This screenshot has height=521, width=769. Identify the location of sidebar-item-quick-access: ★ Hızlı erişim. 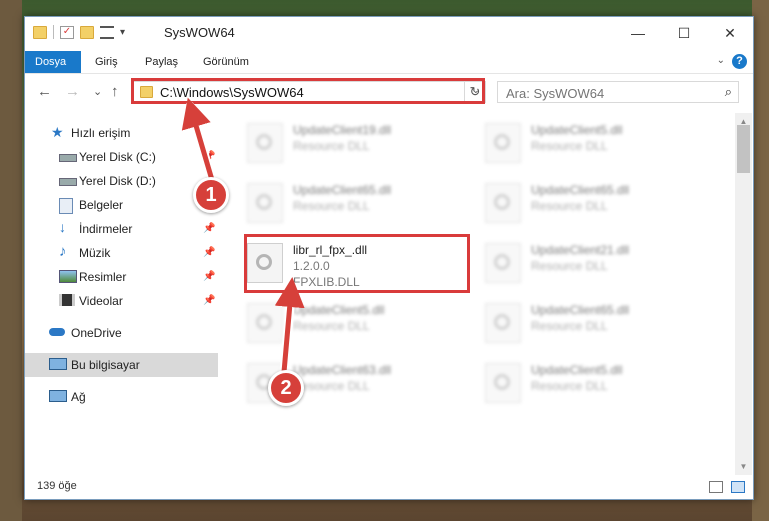
(121, 133).